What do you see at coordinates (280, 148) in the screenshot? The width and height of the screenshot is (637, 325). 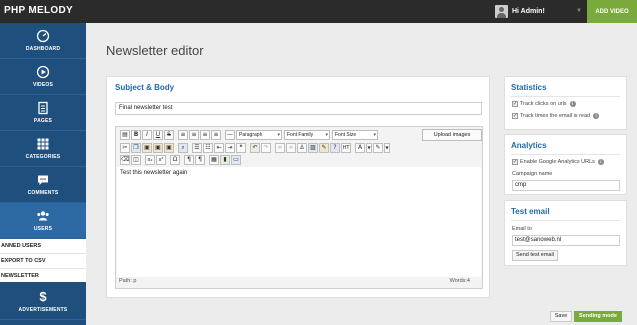 I see `link-icon: ∞` at bounding box center [280, 148].